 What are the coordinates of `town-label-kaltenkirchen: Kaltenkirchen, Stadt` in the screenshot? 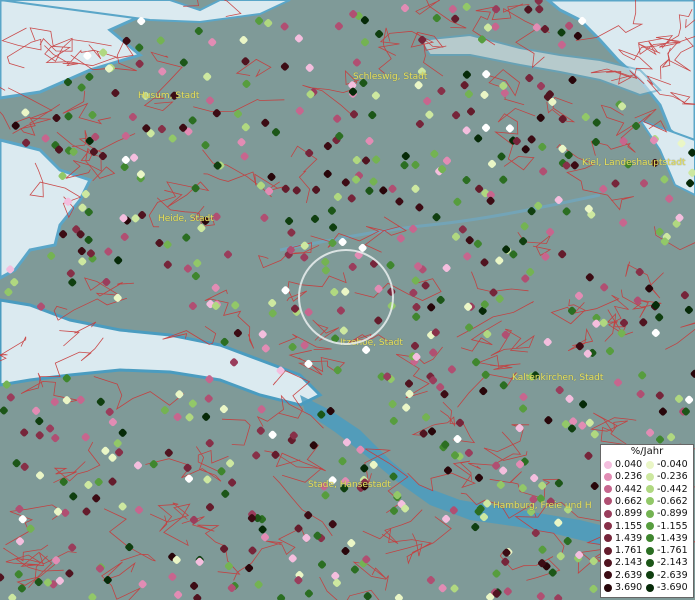 It's located at (558, 378).